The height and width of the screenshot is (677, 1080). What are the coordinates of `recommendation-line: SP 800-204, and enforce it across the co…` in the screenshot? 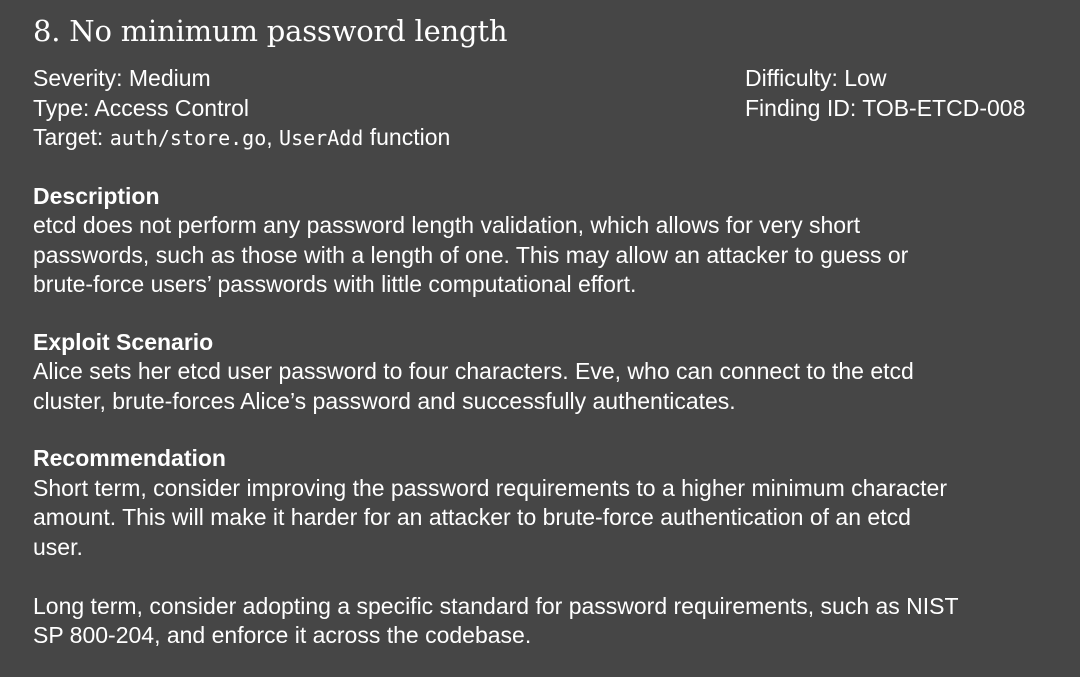 It's located at (282, 635).